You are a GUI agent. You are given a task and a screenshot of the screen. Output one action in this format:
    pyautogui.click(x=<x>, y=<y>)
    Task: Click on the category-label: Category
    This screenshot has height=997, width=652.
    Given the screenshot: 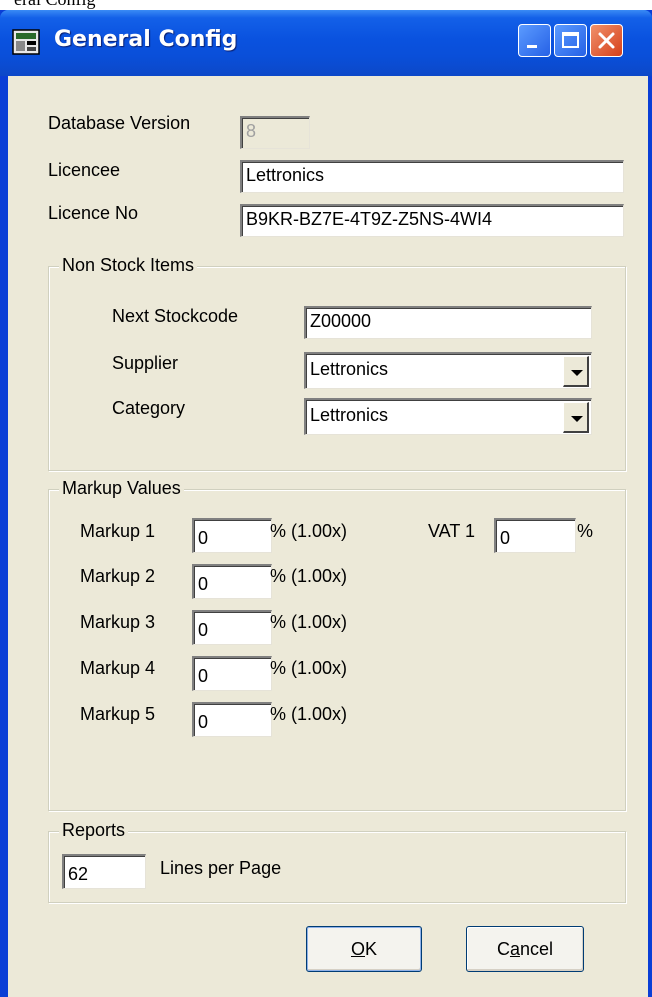 What is the action you would take?
    pyautogui.click(x=149, y=408)
    